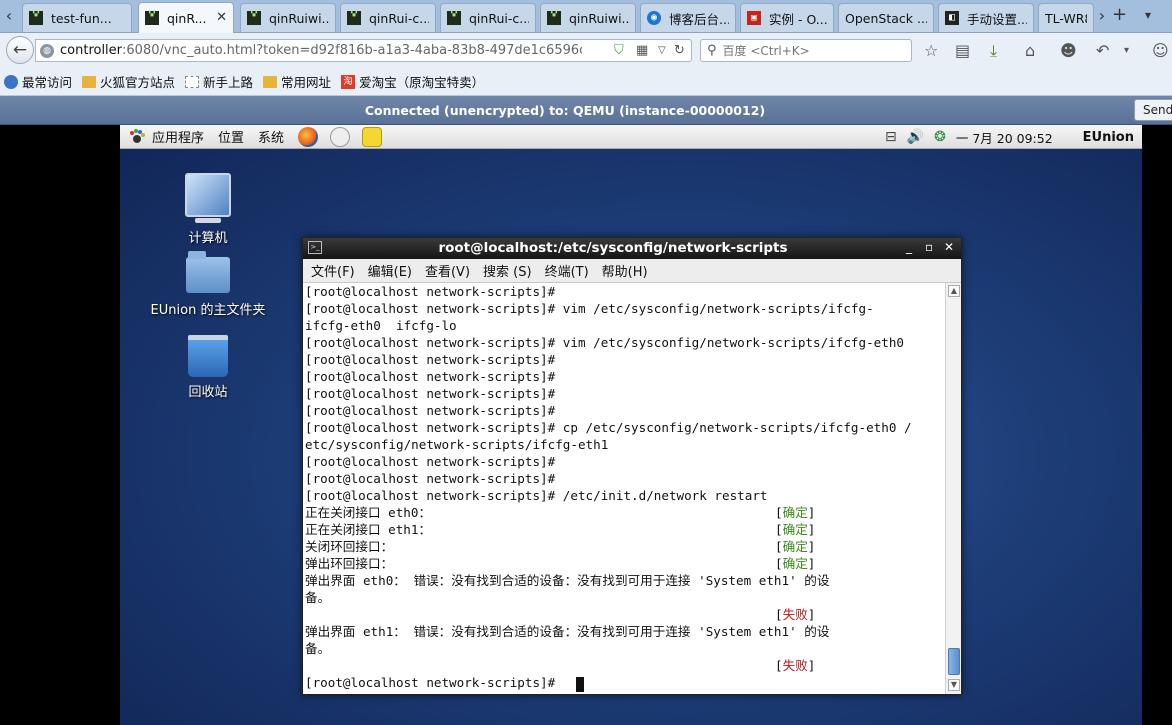 The height and width of the screenshot is (725, 1172). I want to click on gnome-foot-icon, so click(137, 137).